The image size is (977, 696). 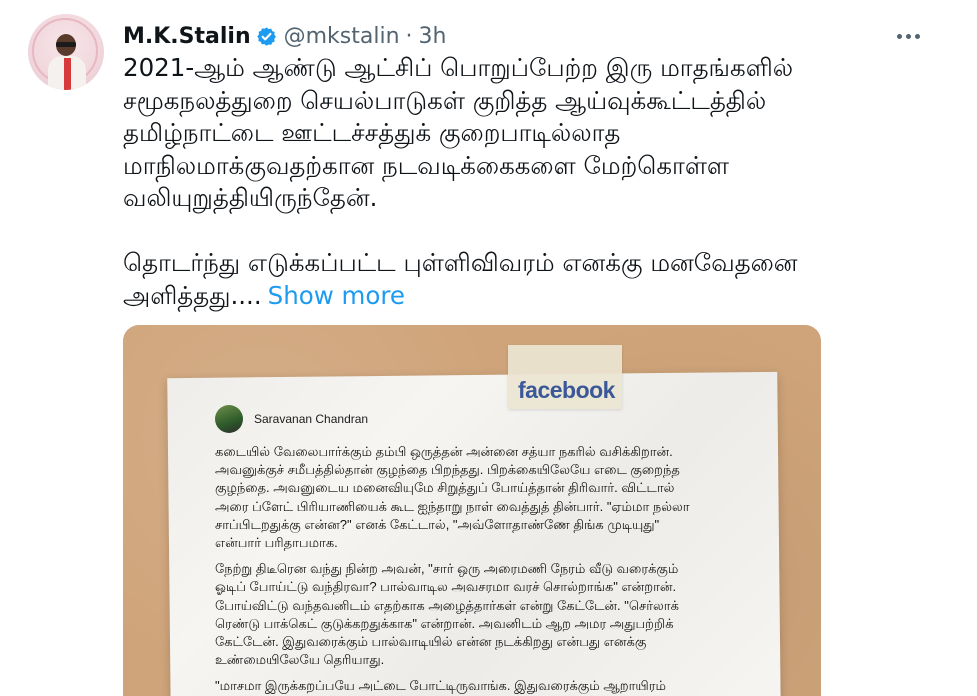 What do you see at coordinates (311, 419) in the screenshot?
I see `post-author-name: Saravanan Chandran` at bounding box center [311, 419].